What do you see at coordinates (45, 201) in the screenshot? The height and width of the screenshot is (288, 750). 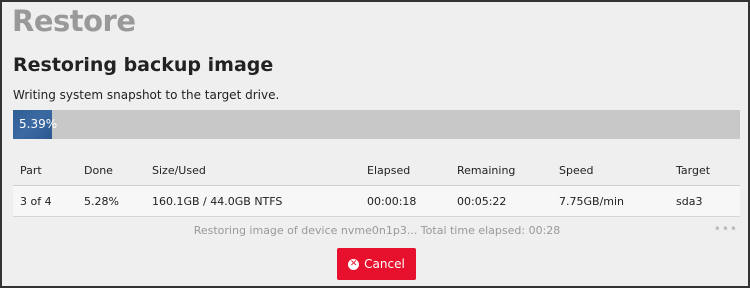 I see `cell-part: 3 of 4` at bounding box center [45, 201].